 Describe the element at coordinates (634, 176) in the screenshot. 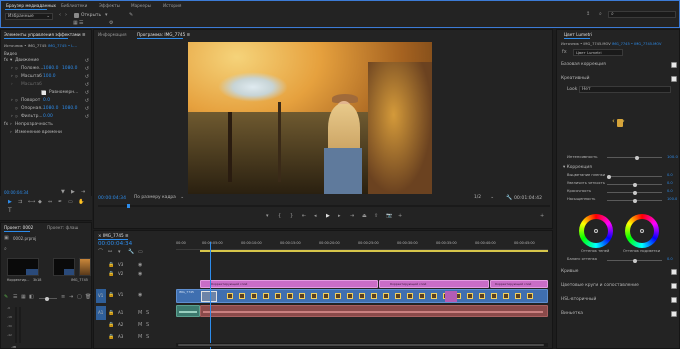

I see `faded-slider` at that location.